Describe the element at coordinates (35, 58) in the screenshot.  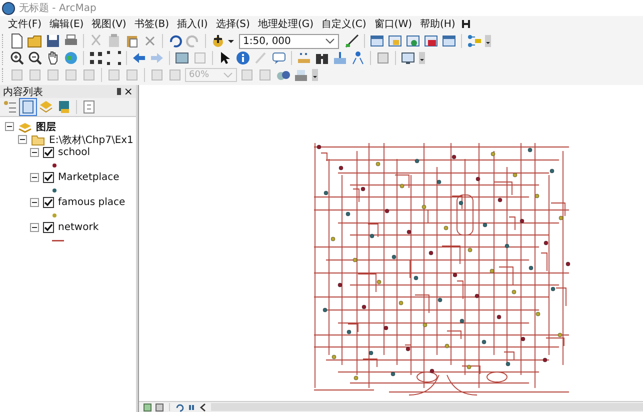
I see `zoom-out-icon` at that location.